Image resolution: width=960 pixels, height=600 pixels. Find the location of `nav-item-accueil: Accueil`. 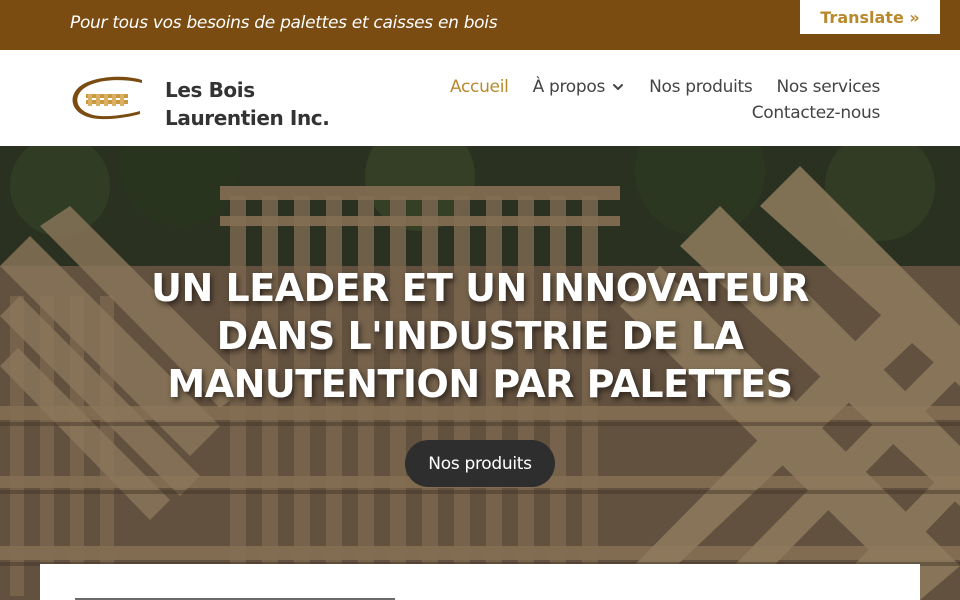

nav-item-accueil: Accueil is located at coordinates (479, 87).